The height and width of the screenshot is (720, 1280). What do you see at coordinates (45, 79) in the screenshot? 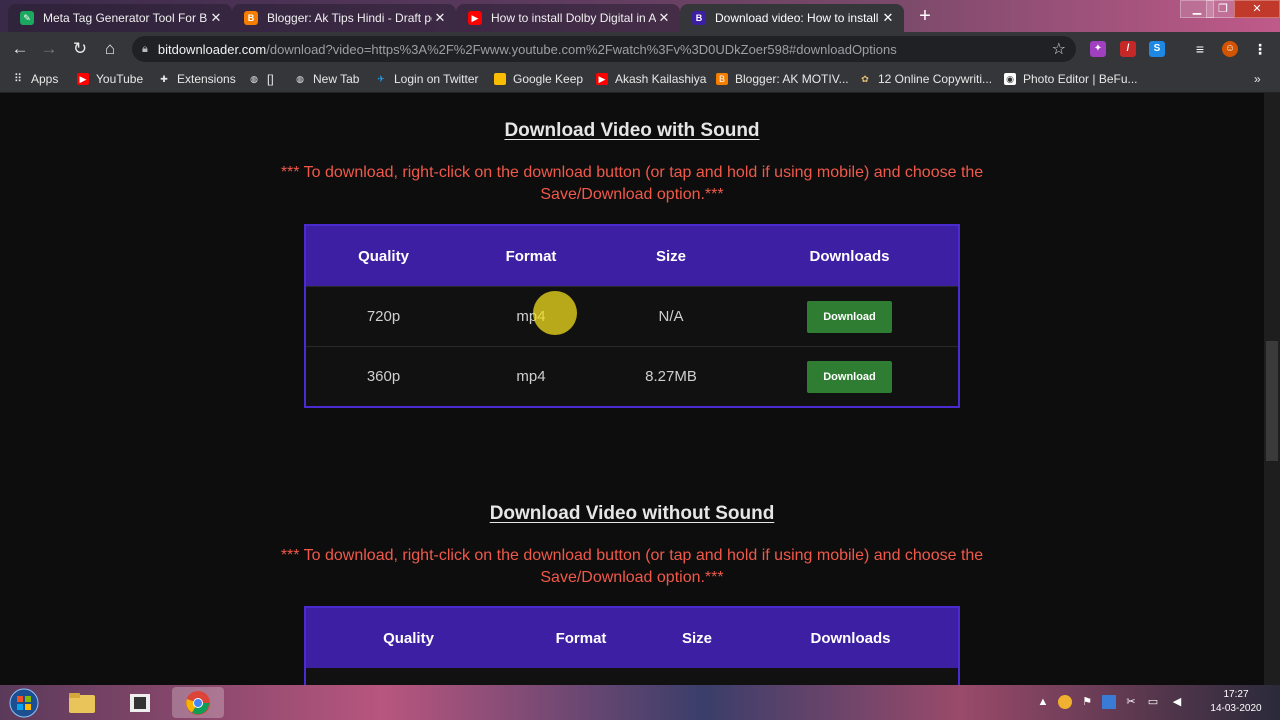
I see `bookmark-label: Apps` at bounding box center [45, 79].